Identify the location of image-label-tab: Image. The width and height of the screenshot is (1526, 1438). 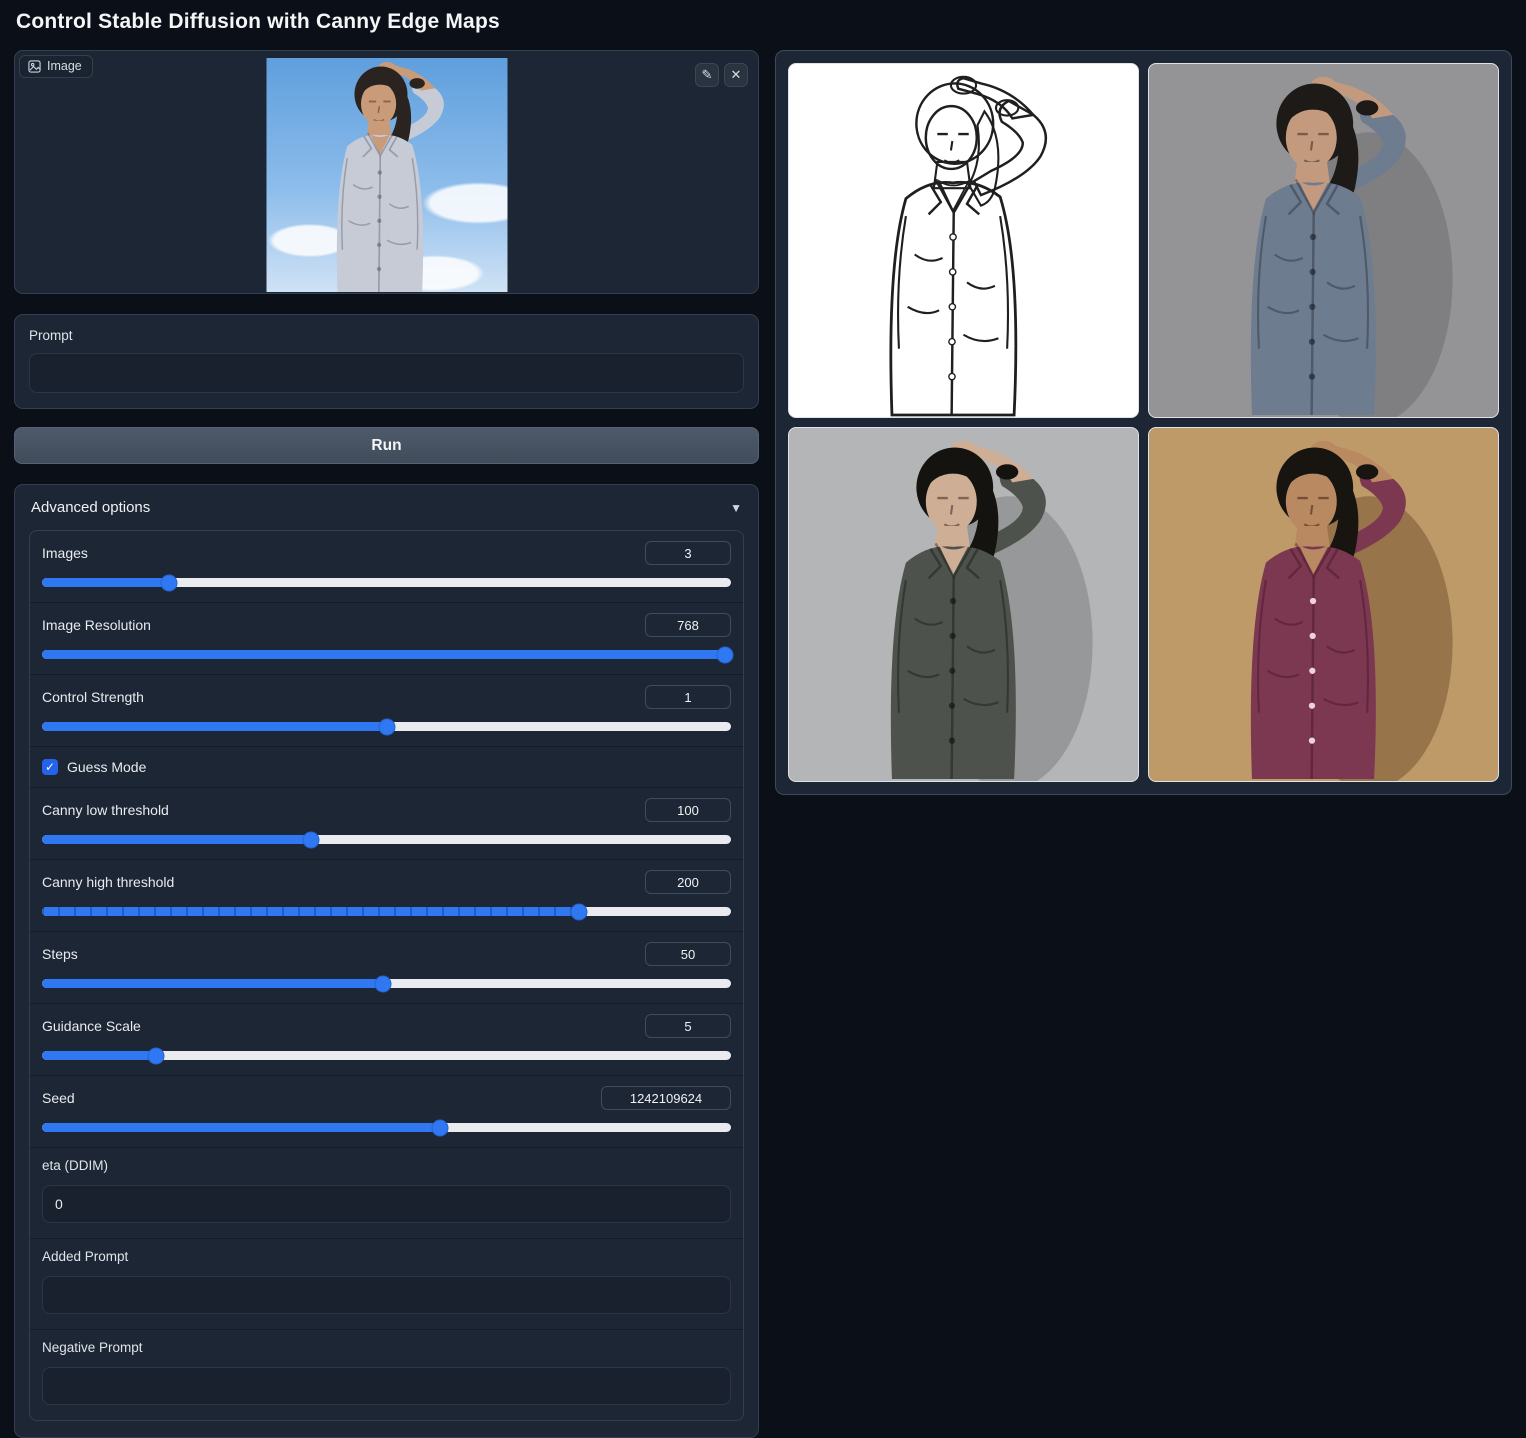
(56, 66).